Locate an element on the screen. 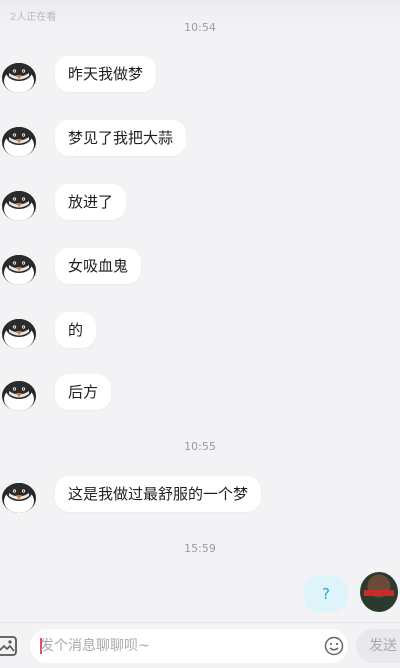 Image resolution: width=400 pixels, height=668 pixels. input-bar: 发送 is located at coordinates (200, 645).